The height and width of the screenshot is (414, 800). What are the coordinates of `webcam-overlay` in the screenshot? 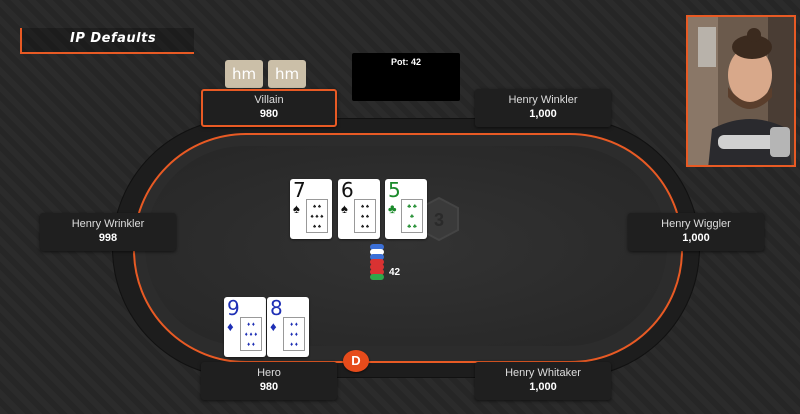 It's located at (741, 91).